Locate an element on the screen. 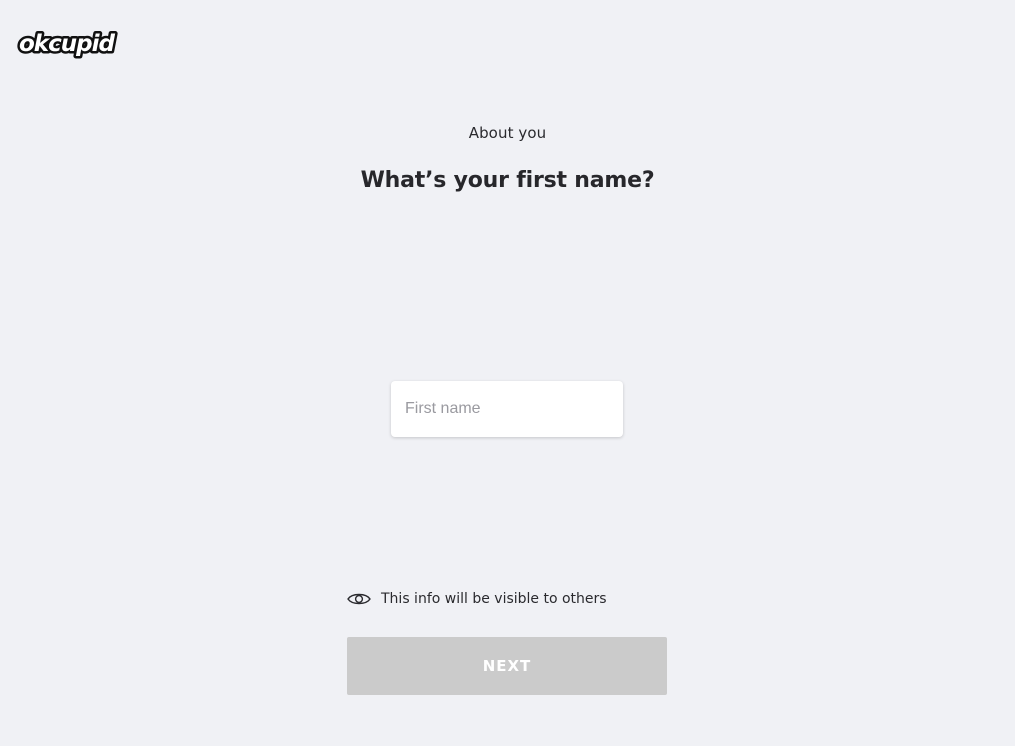 The height and width of the screenshot is (746, 1015). visibility-text: This info will be visible to others is located at coordinates (494, 599).